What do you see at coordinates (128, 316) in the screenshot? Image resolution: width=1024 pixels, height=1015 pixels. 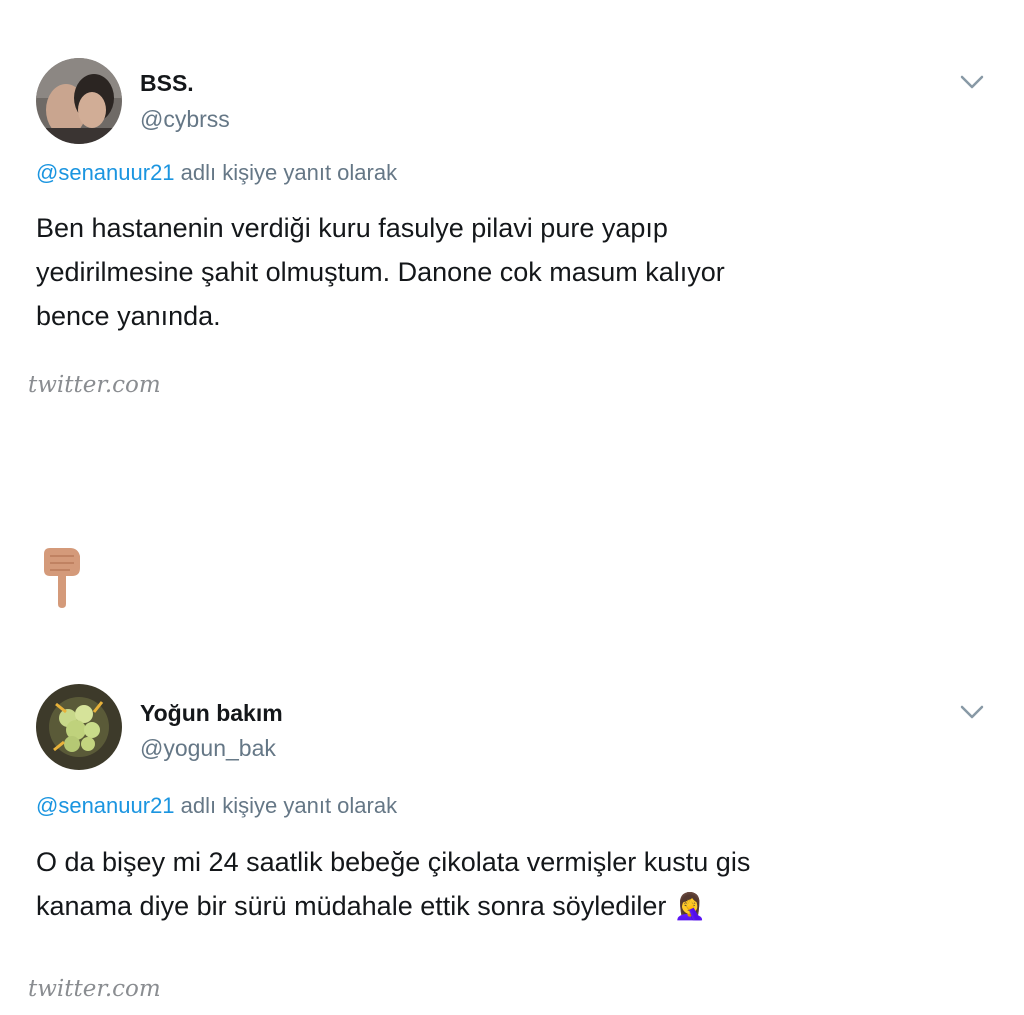 I see `tweet-text-line: bence yanında.` at bounding box center [128, 316].